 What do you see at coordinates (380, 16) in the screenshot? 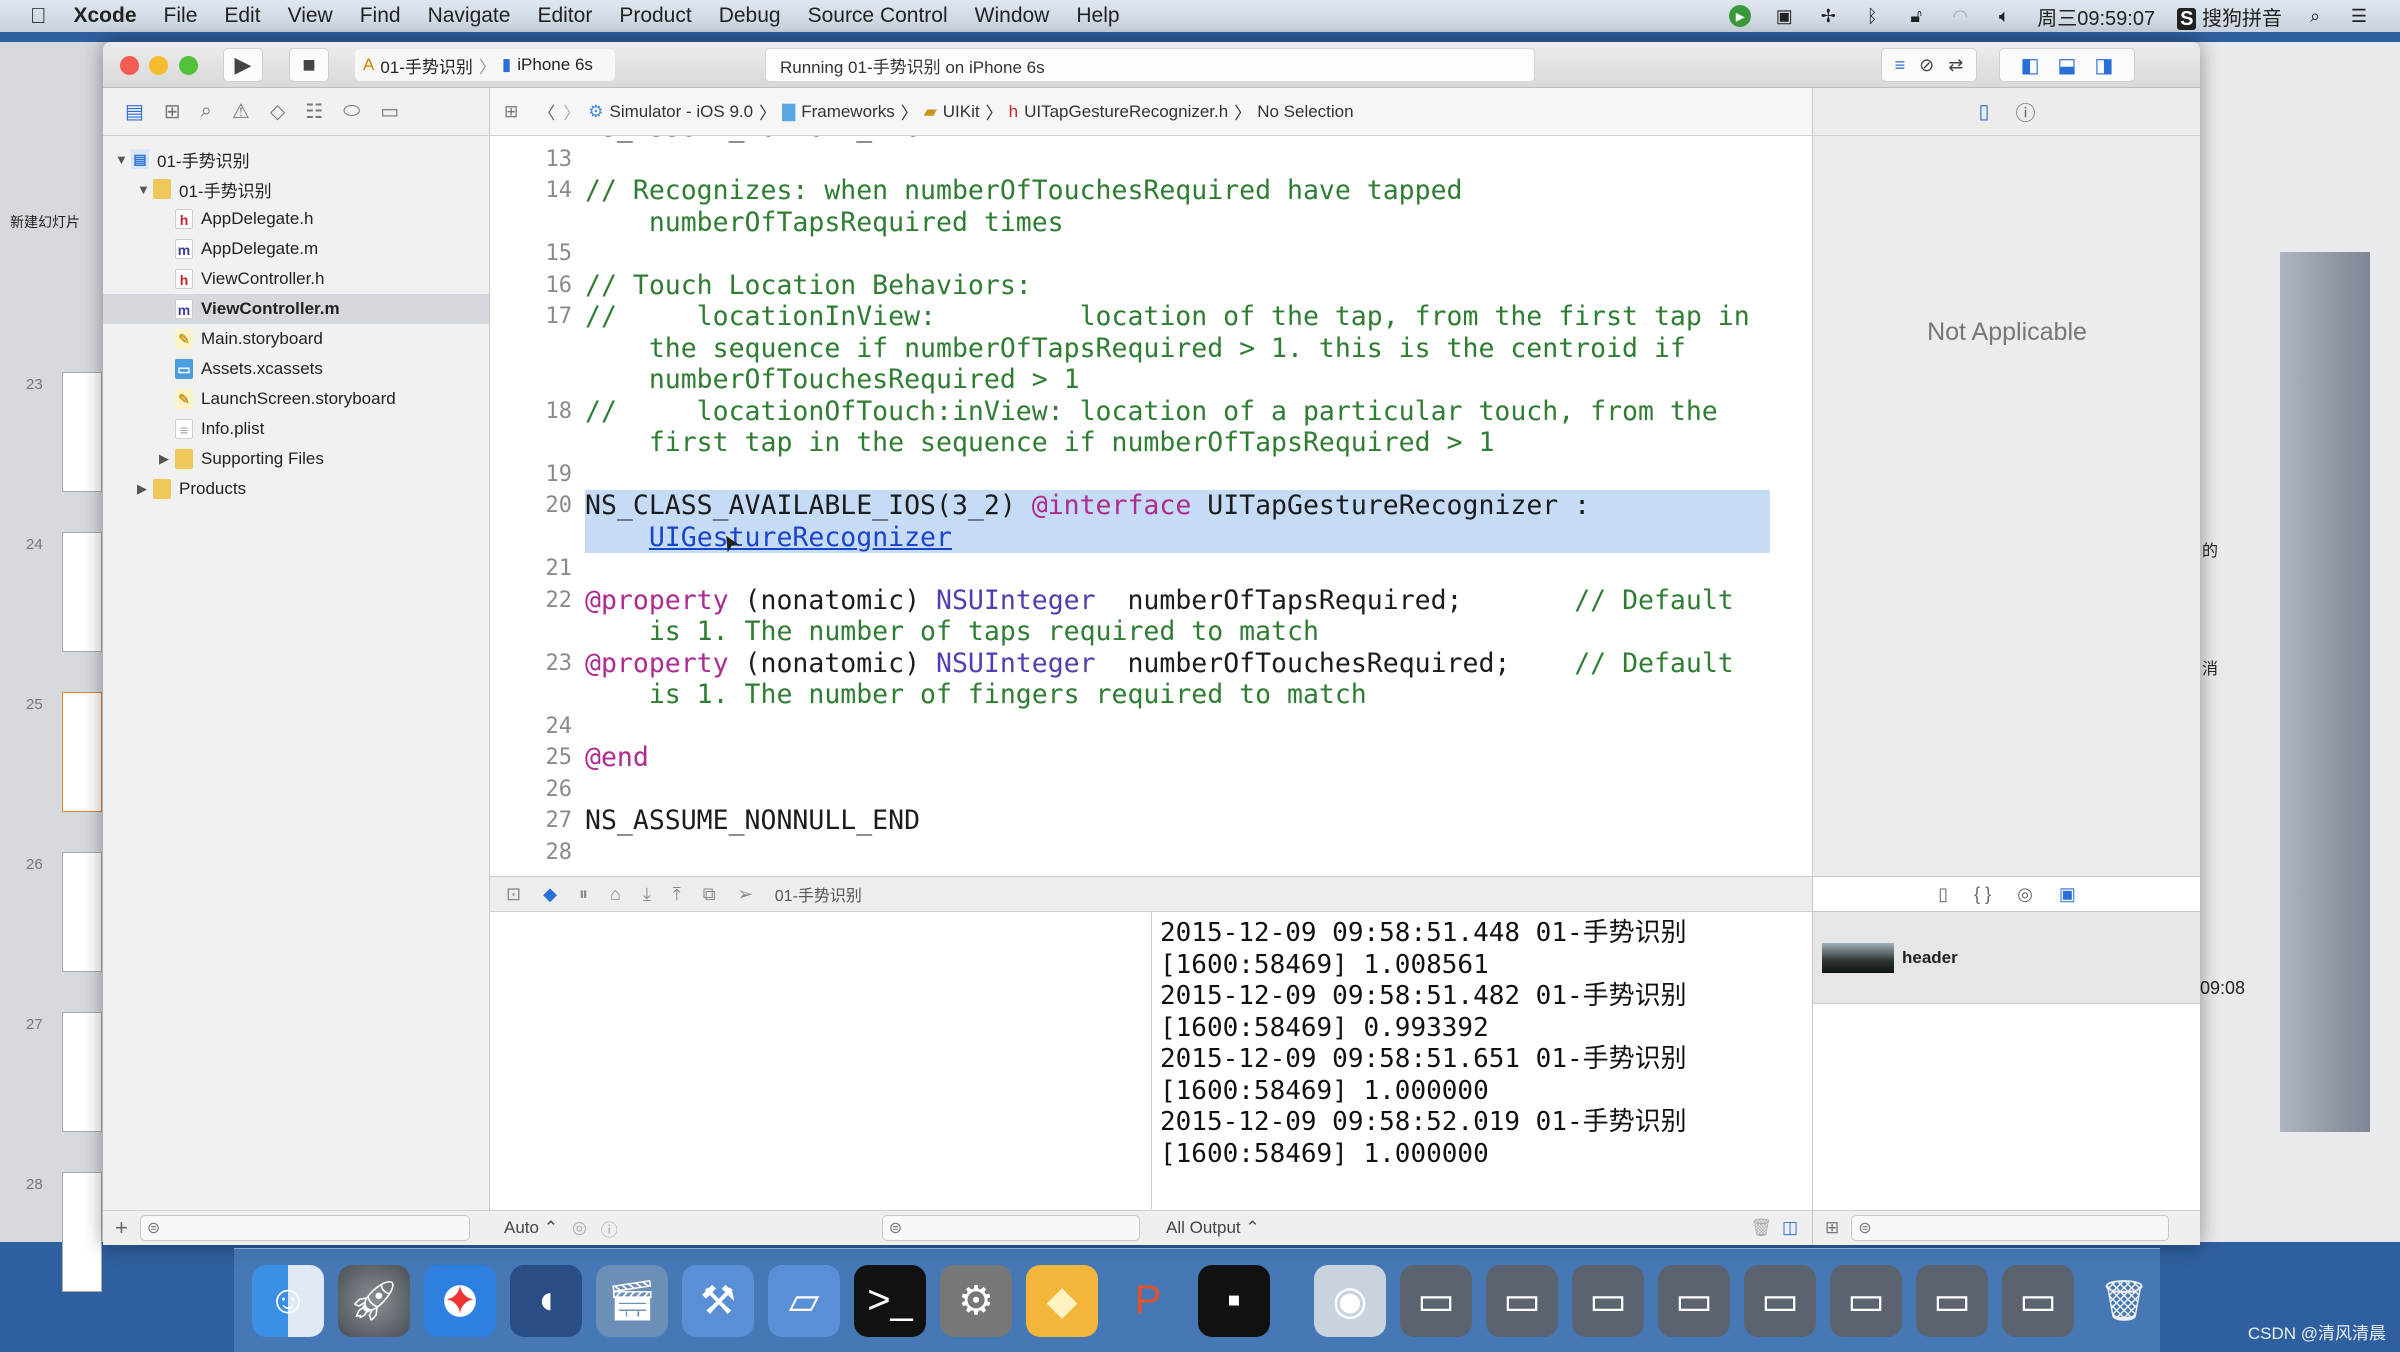
I see `menu-find: Find` at bounding box center [380, 16].